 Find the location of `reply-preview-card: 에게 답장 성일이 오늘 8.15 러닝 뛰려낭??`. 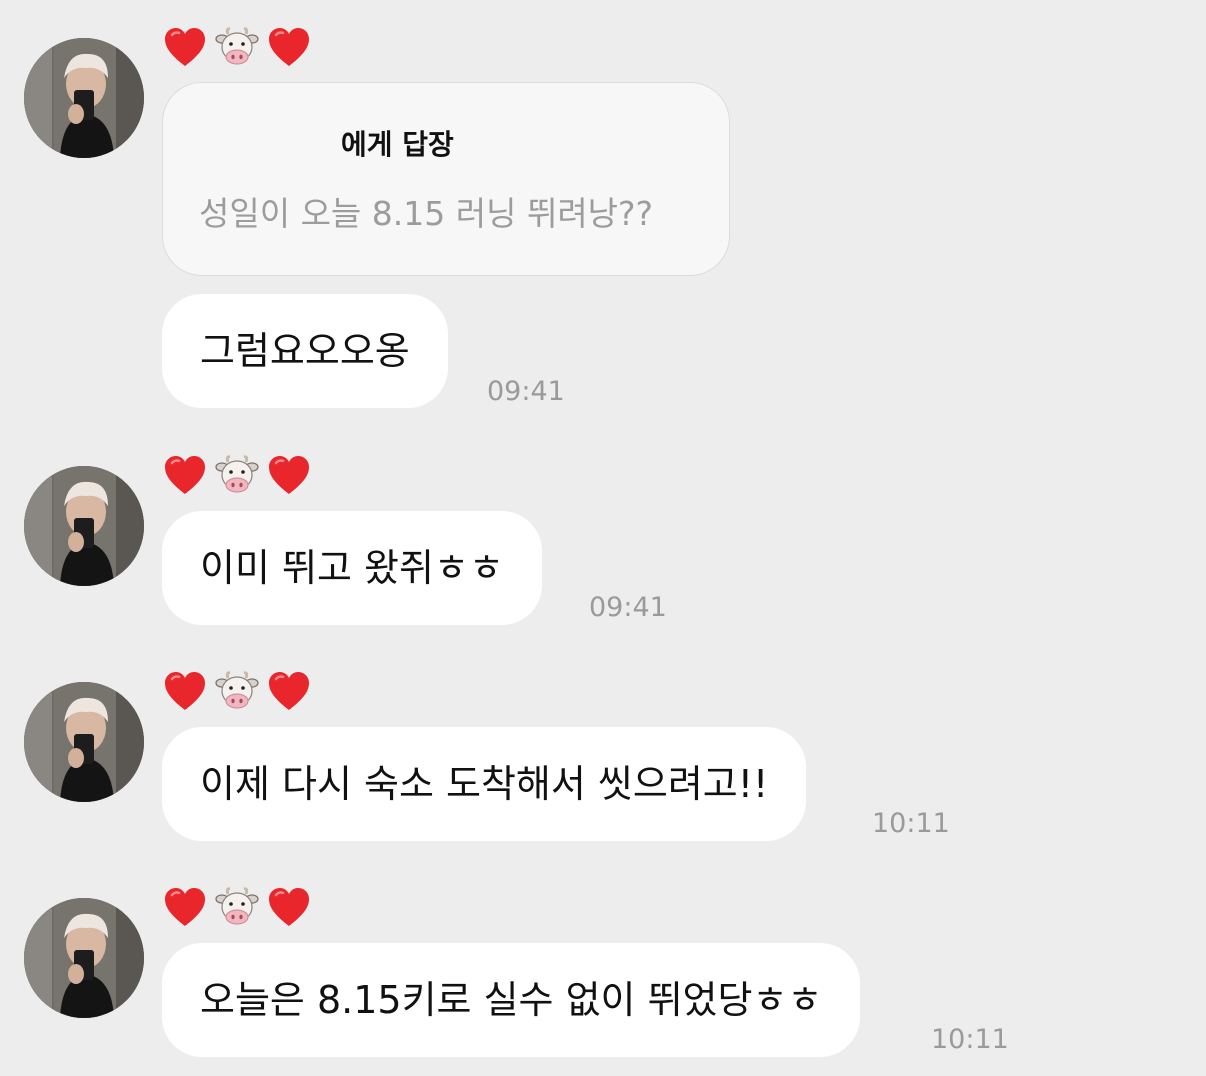

reply-preview-card: 에게 답장 성일이 오늘 8.15 러닝 뛰려낭?? is located at coordinates (446, 179).